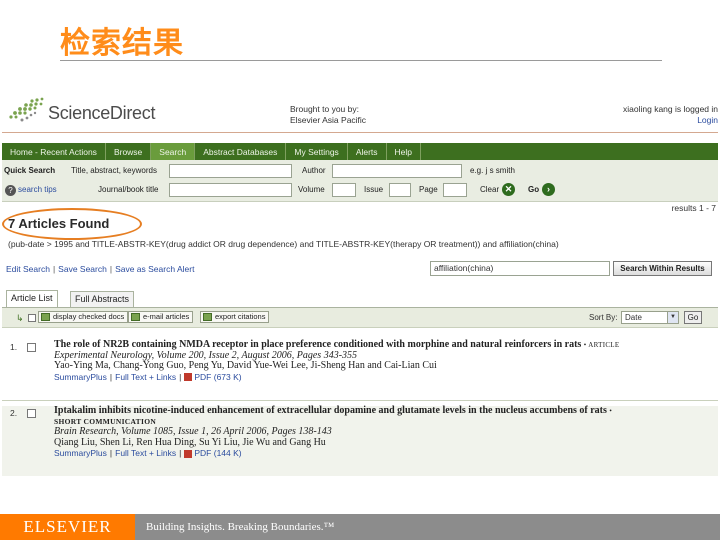 The image size is (720, 540). I want to click on export-citations-label: export citations, so click(240, 316).